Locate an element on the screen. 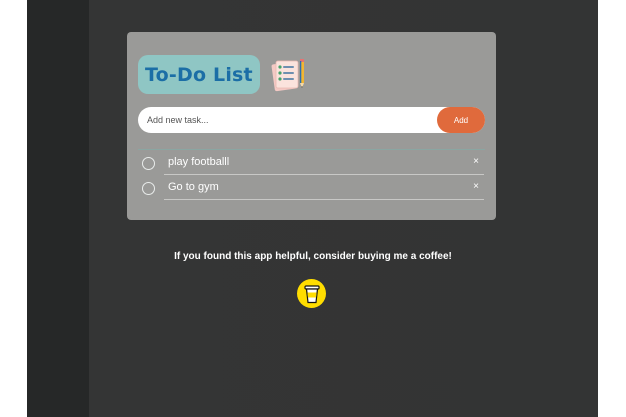 This screenshot has height=417, width=626. task-list: play footballl × Go to gym × is located at coordinates (311, 177).